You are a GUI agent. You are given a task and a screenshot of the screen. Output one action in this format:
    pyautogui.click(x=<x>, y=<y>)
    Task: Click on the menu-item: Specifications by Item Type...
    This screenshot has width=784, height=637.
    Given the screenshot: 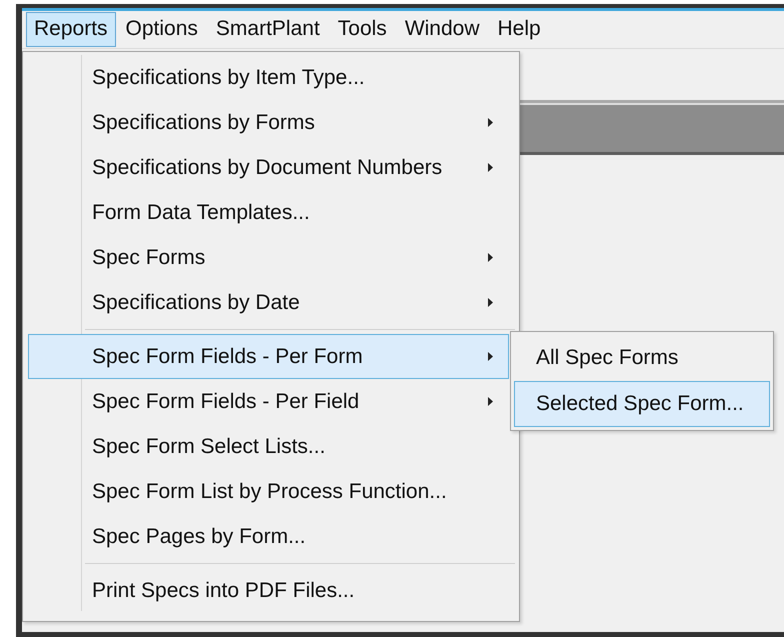 What is the action you would take?
    pyautogui.click(x=268, y=77)
    